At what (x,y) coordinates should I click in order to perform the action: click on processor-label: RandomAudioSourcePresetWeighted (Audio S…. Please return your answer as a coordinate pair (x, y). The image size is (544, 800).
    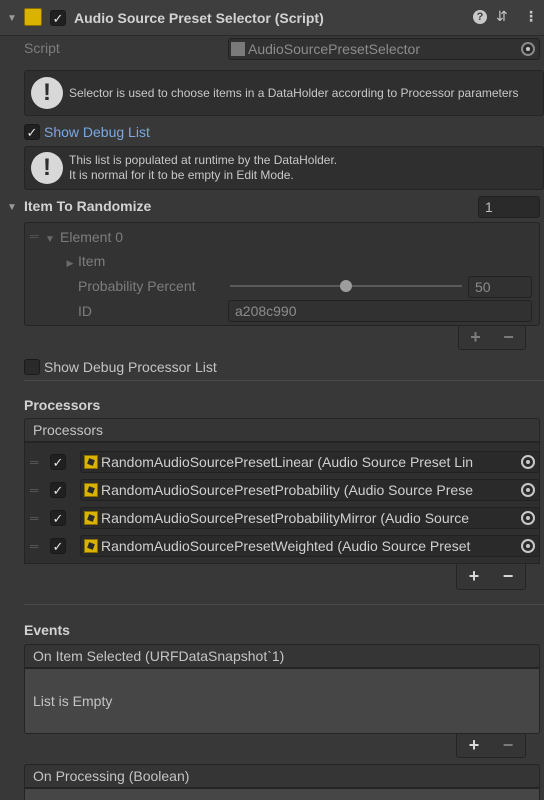
    Looking at the image, I should click on (286, 546).